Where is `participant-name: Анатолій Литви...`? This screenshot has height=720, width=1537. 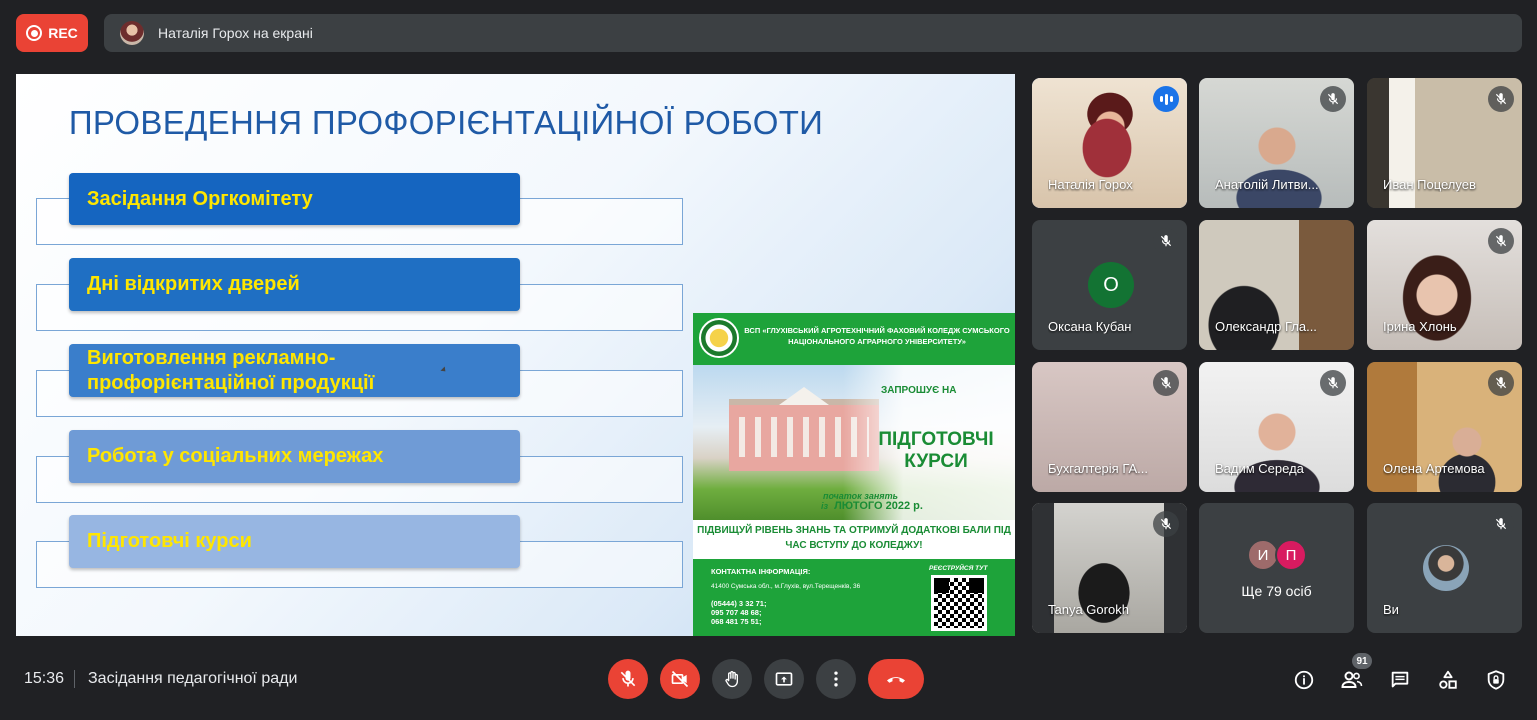 participant-name: Анатолій Литви... is located at coordinates (1267, 184).